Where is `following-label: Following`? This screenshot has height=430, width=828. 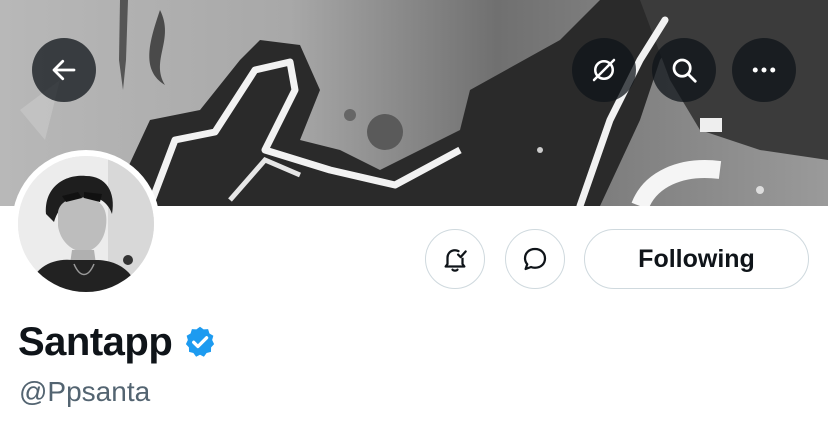 following-label: Following is located at coordinates (696, 258).